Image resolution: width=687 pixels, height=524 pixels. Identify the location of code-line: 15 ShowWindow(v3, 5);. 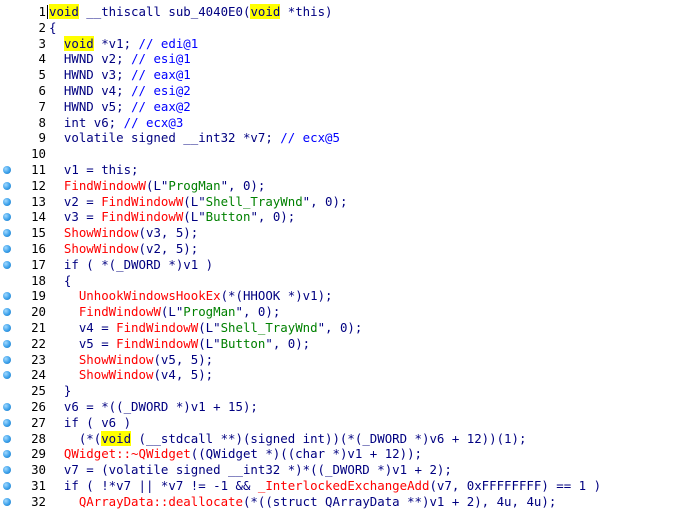
(343, 233).